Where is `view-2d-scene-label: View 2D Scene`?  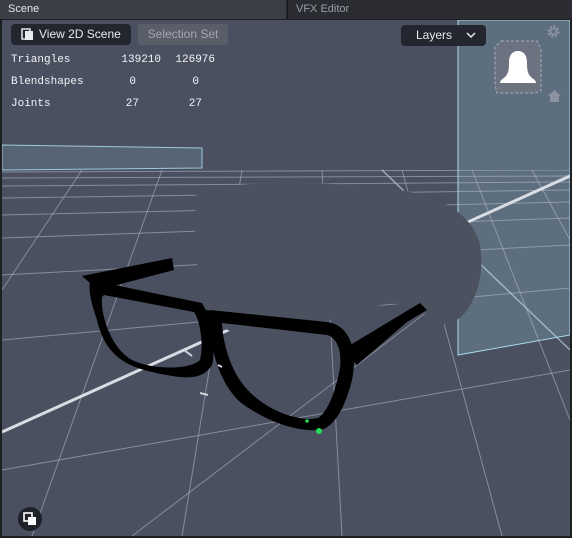 view-2d-scene-label: View 2D Scene is located at coordinates (80, 34).